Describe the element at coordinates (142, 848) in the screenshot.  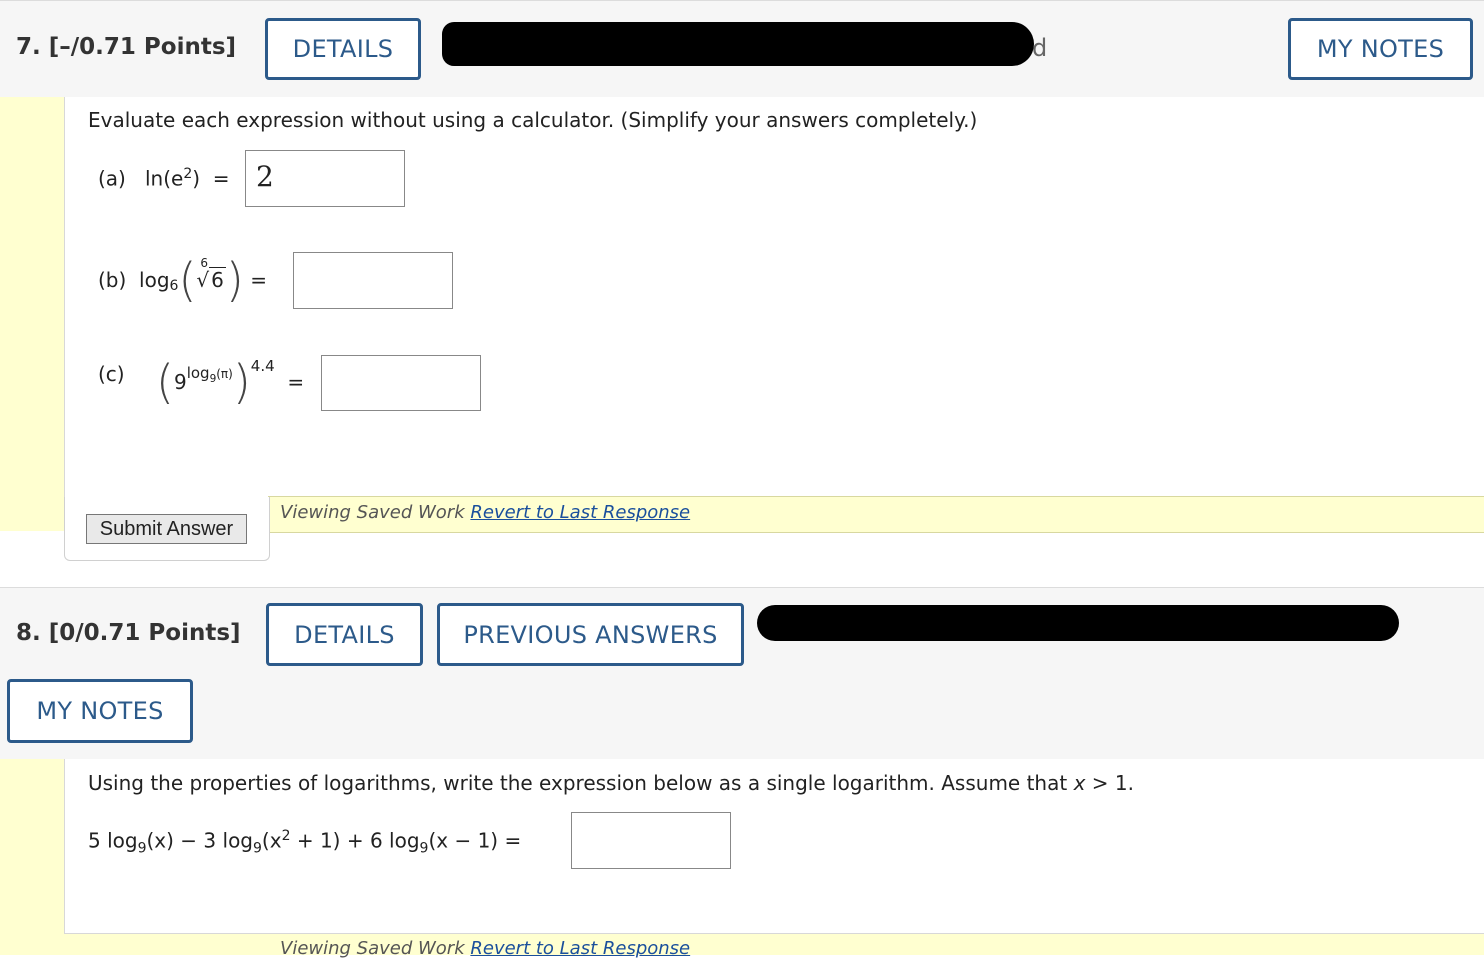
I see `expr-term1-base: 9` at that location.